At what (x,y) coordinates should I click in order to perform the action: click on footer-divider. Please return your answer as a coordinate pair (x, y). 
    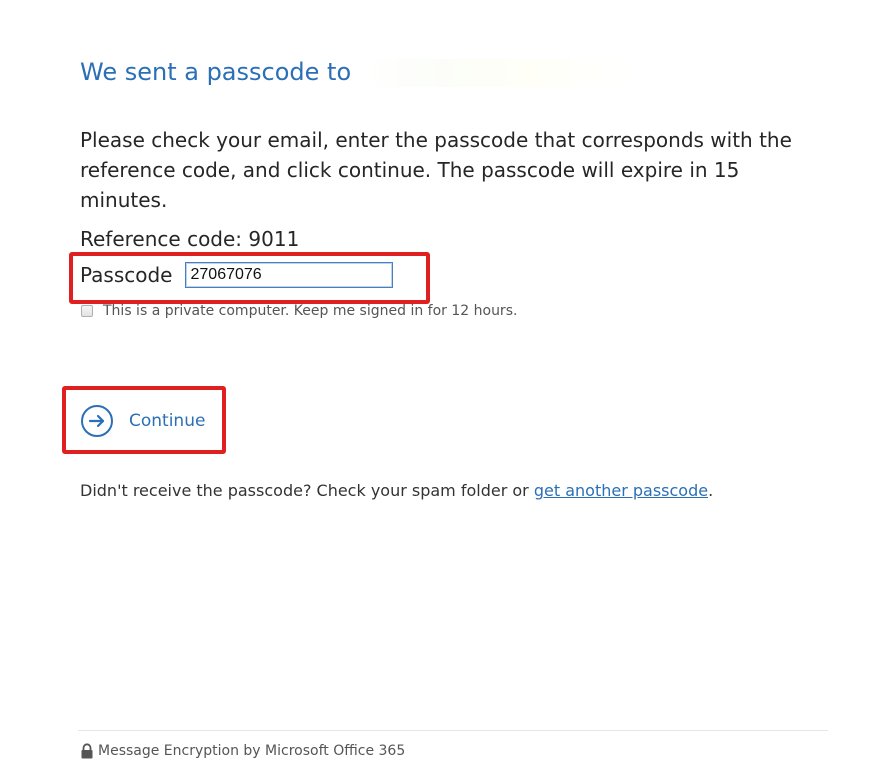
    Looking at the image, I should click on (453, 730).